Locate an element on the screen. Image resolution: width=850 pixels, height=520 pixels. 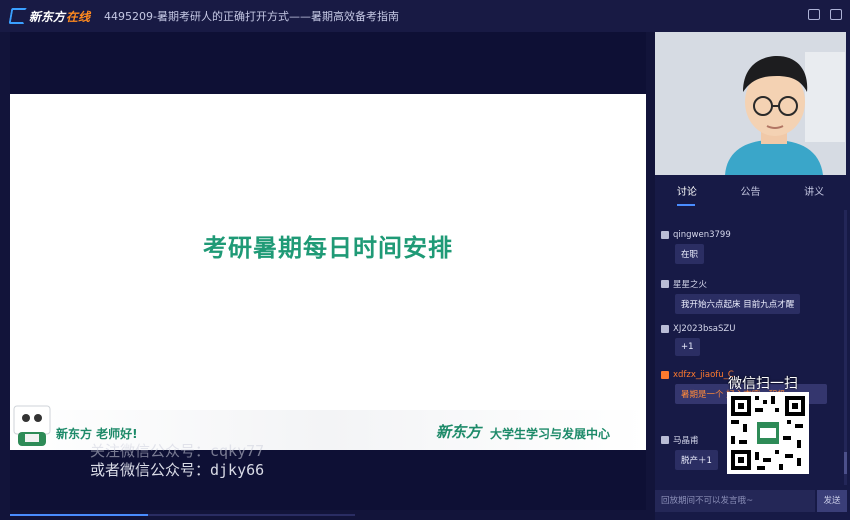
tab-announcement: 公告 is located at coordinates (751, 194).